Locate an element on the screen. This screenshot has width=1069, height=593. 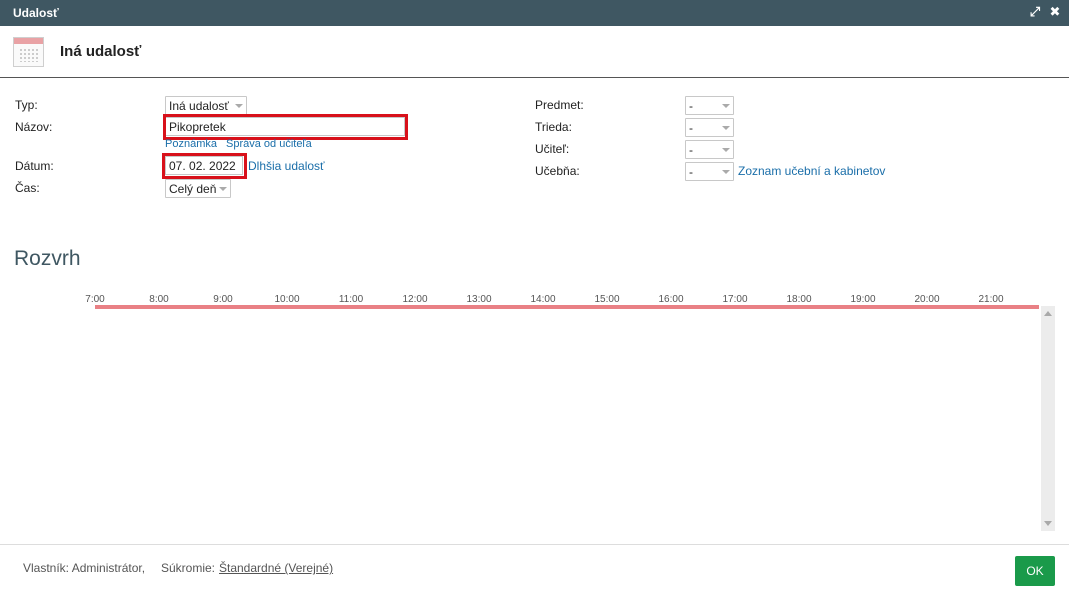
timeline-hour-label: 8:00 is located at coordinates (159, 299).